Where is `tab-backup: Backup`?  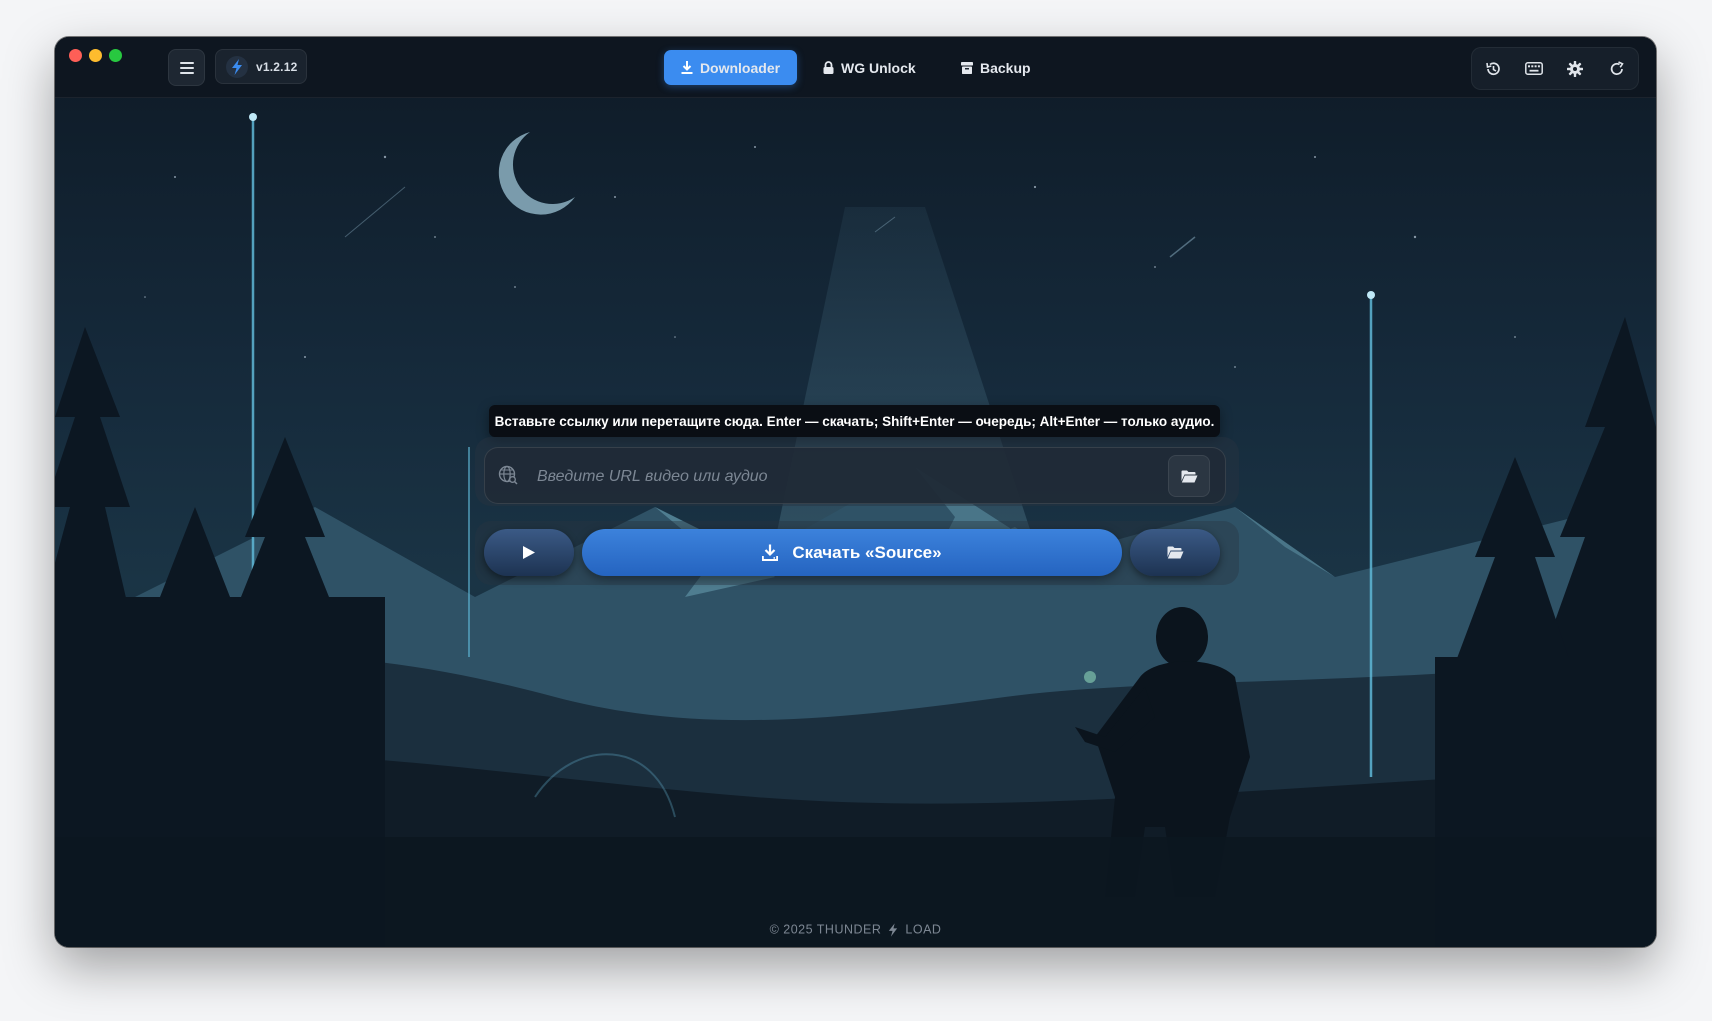 tab-backup: Backup is located at coordinates (996, 67).